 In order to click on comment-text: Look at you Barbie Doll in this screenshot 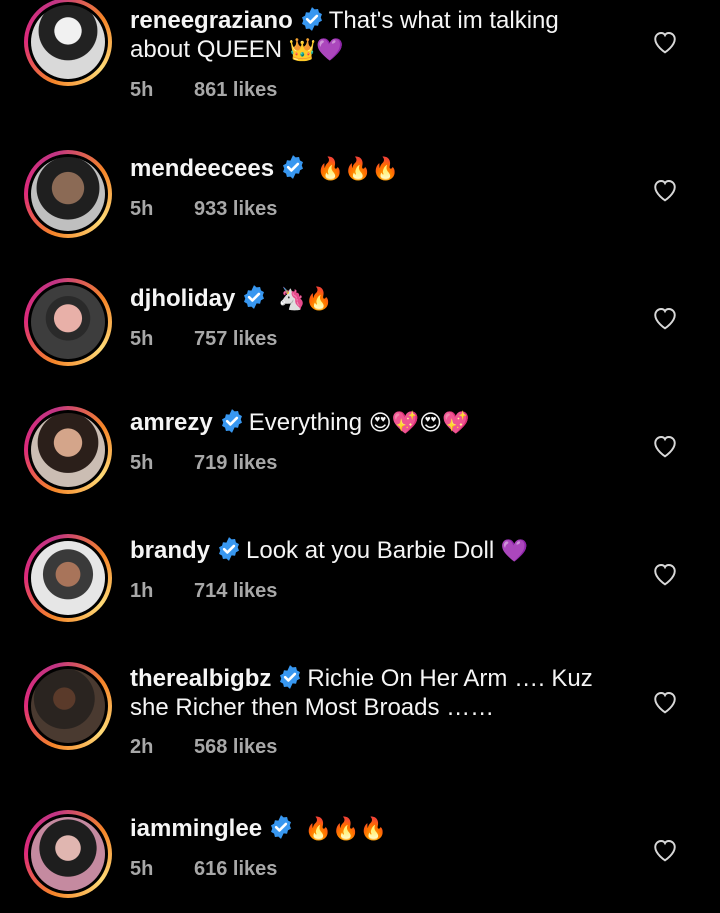, I will do `click(370, 550)`.